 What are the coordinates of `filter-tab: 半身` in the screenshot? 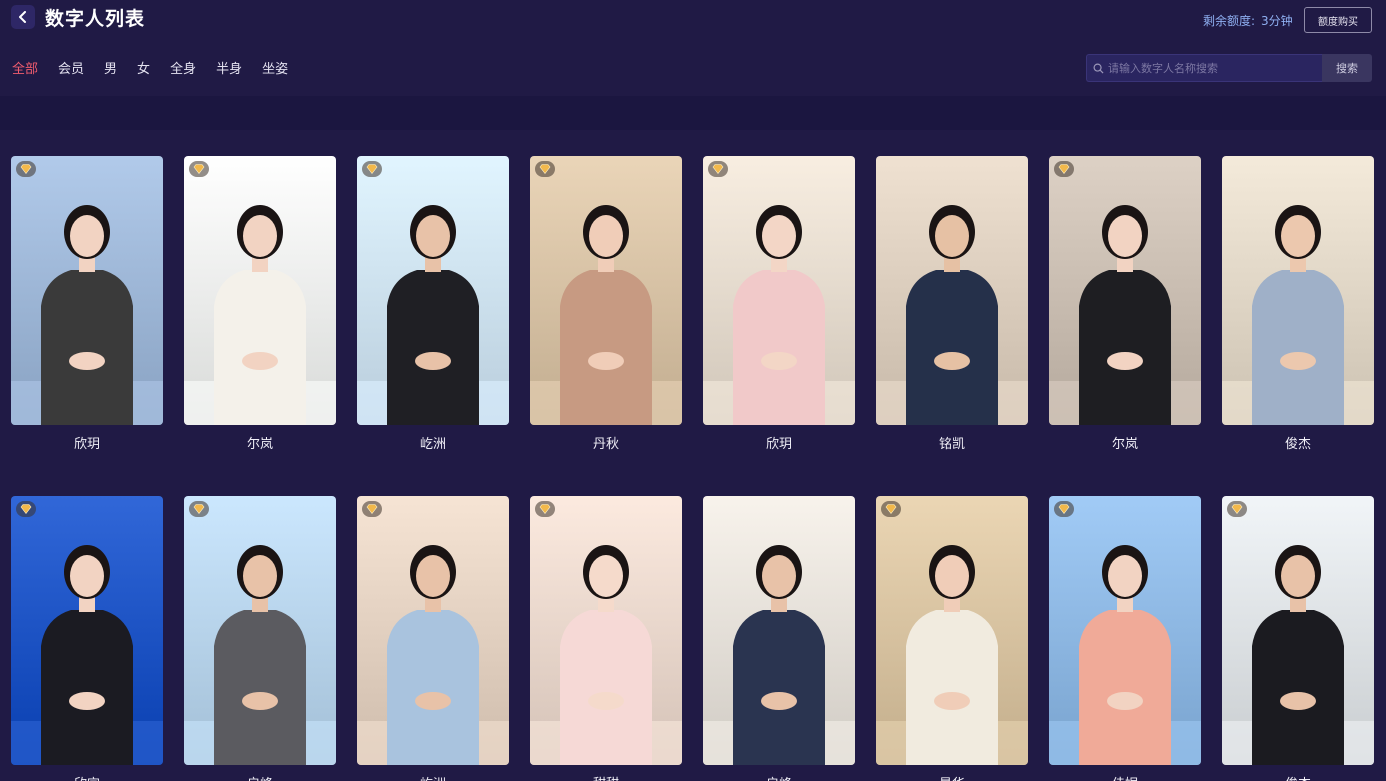 It's located at (229, 67).